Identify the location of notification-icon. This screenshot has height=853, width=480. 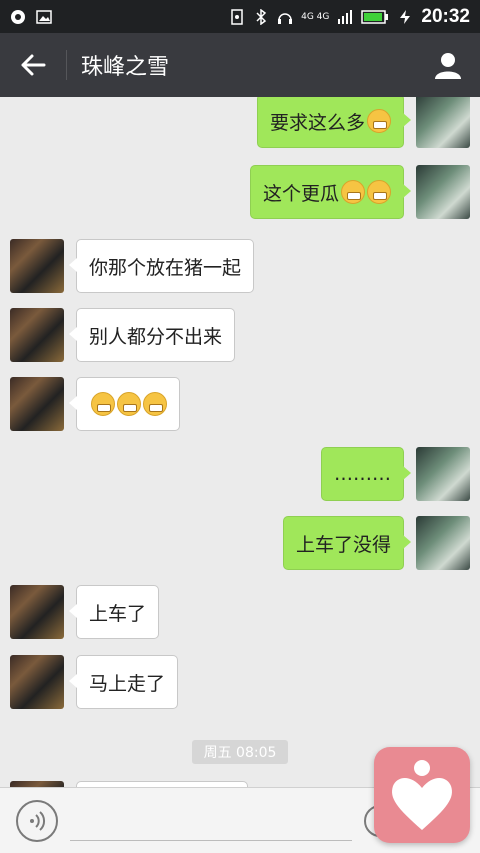
(18, 16).